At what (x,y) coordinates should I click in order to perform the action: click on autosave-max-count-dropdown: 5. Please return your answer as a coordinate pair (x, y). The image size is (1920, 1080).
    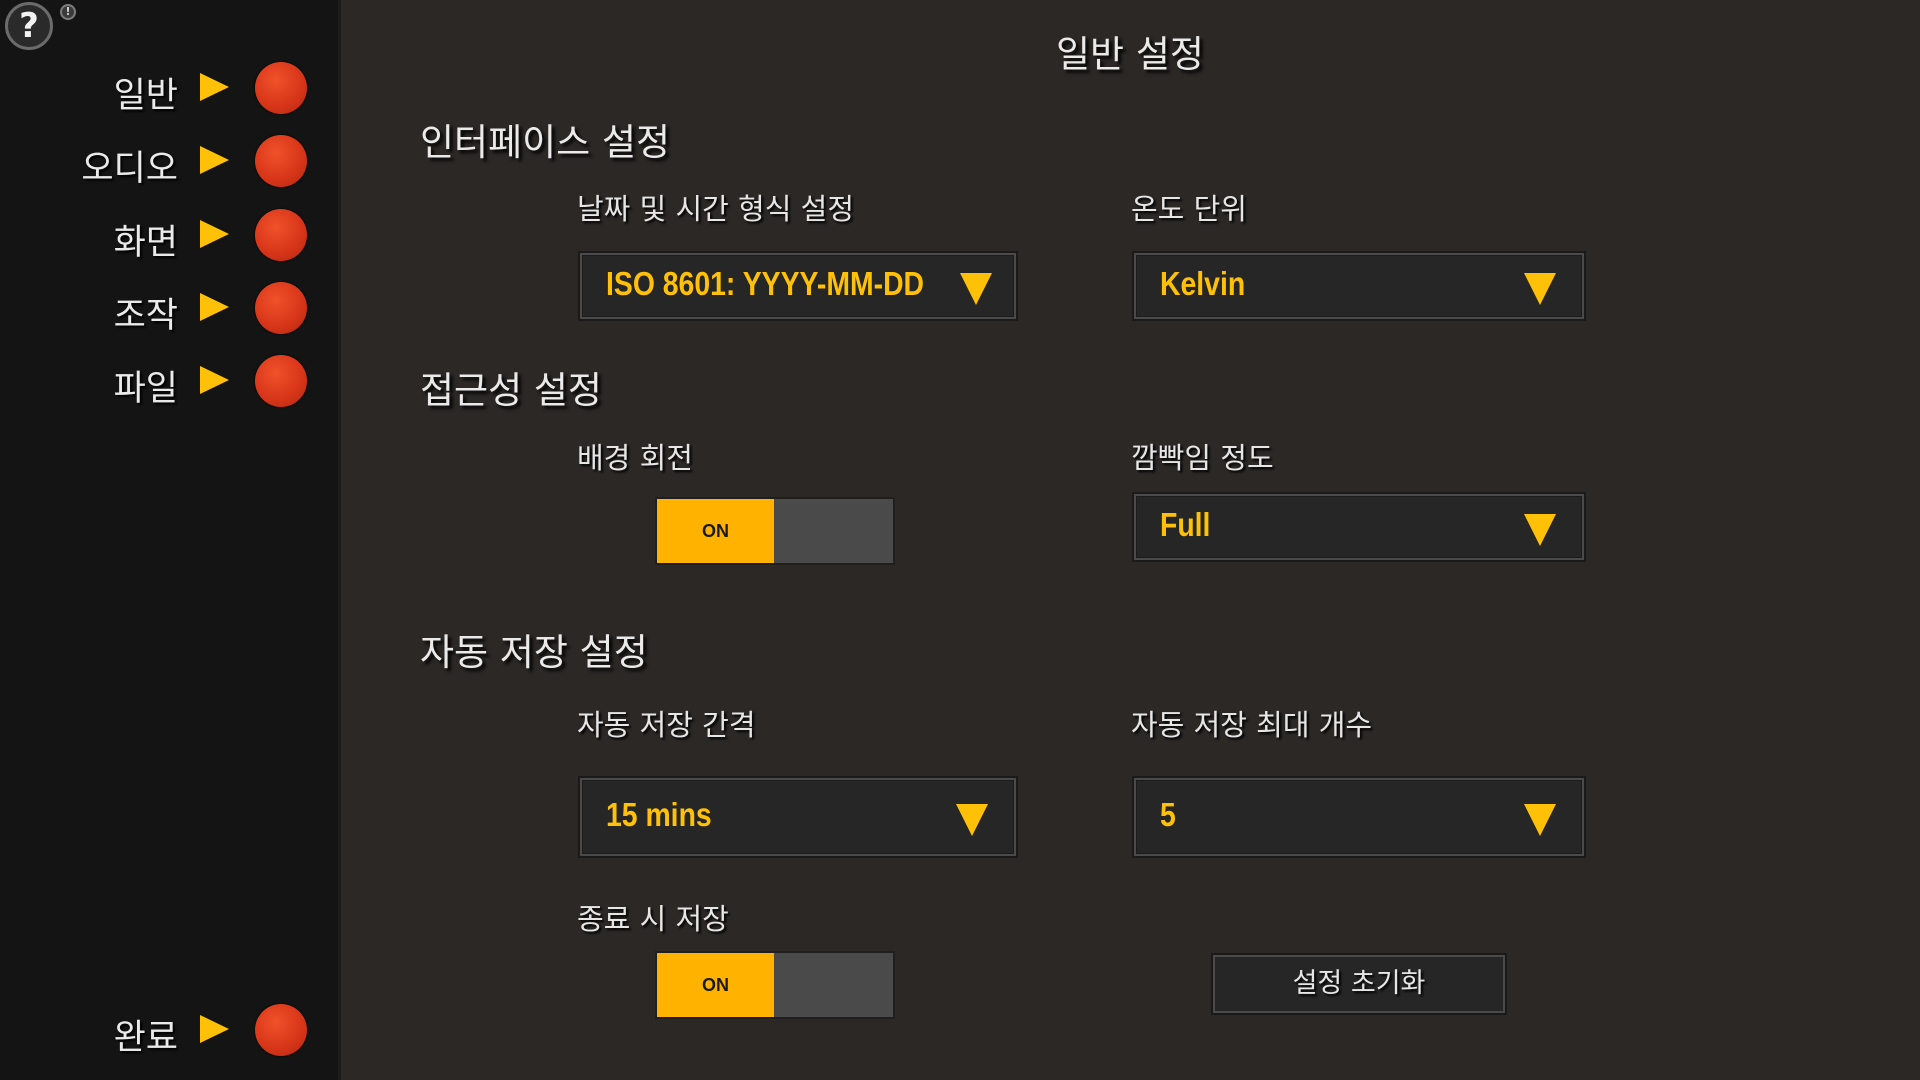
    Looking at the image, I should click on (1359, 817).